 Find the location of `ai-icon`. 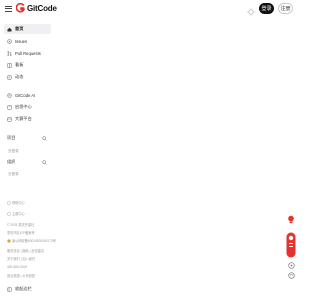

ai-icon is located at coordinates (9, 95).